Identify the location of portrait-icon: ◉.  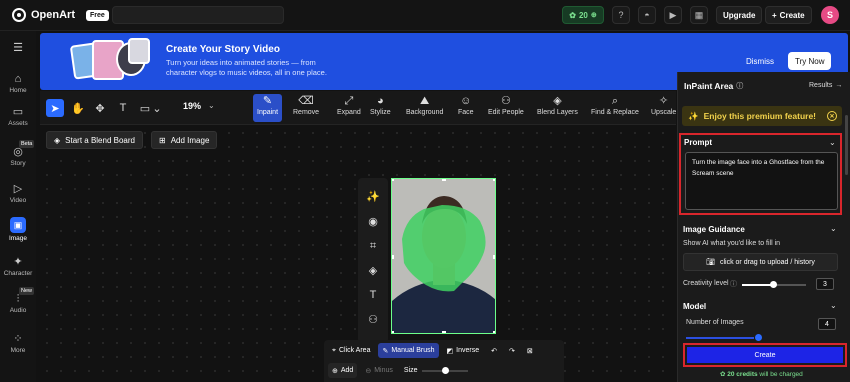
(373, 221).